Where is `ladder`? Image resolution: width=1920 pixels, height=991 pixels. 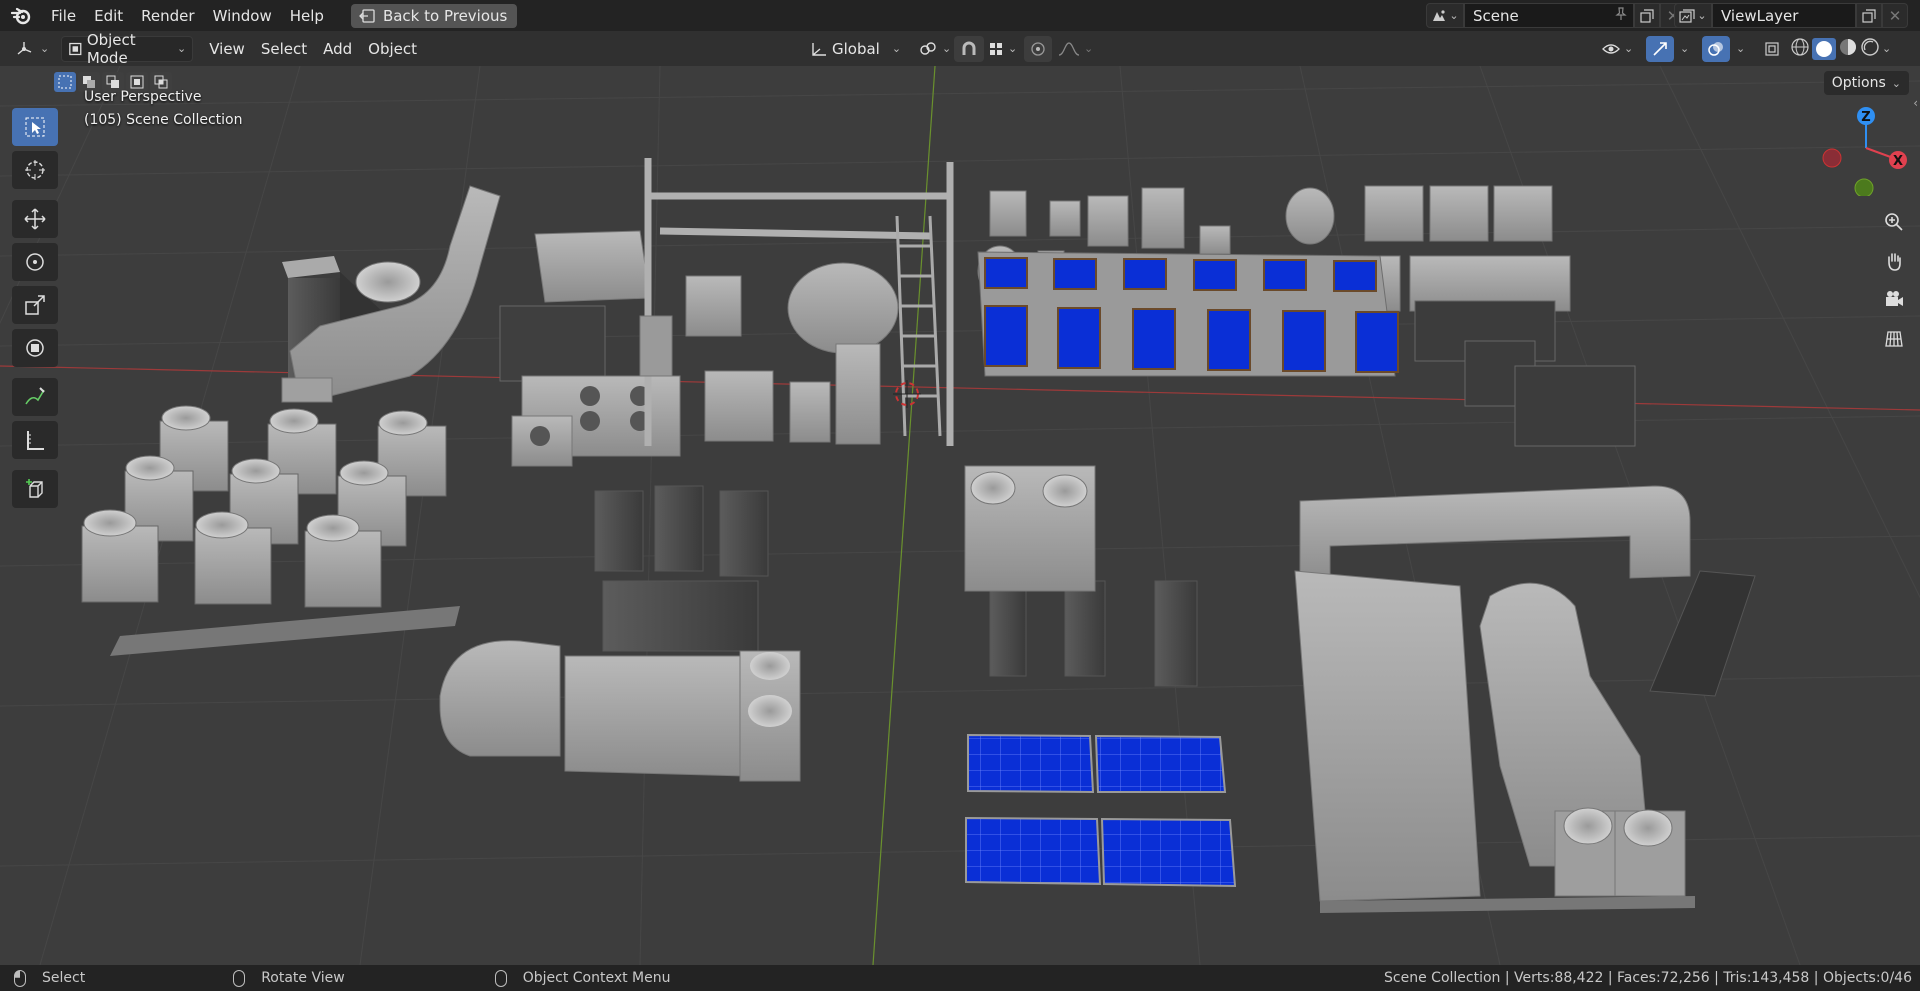
ladder is located at coordinates (918, 326).